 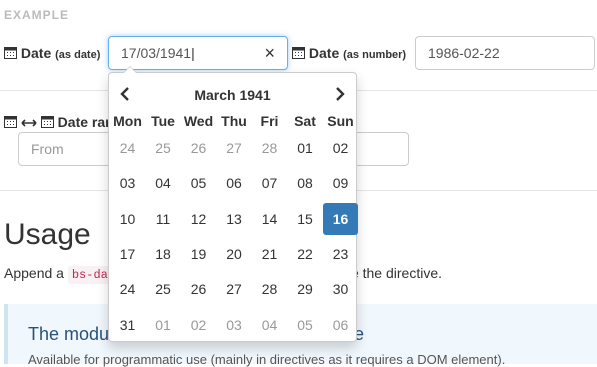 What do you see at coordinates (198, 219) in the screenshot?
I see `calendar-day: 12` at bounding box center [198, 219].